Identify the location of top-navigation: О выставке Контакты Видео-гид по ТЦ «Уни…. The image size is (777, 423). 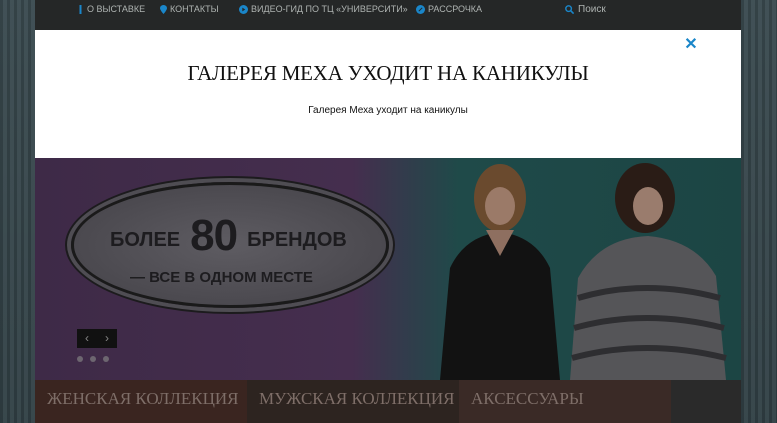
(388, 15).